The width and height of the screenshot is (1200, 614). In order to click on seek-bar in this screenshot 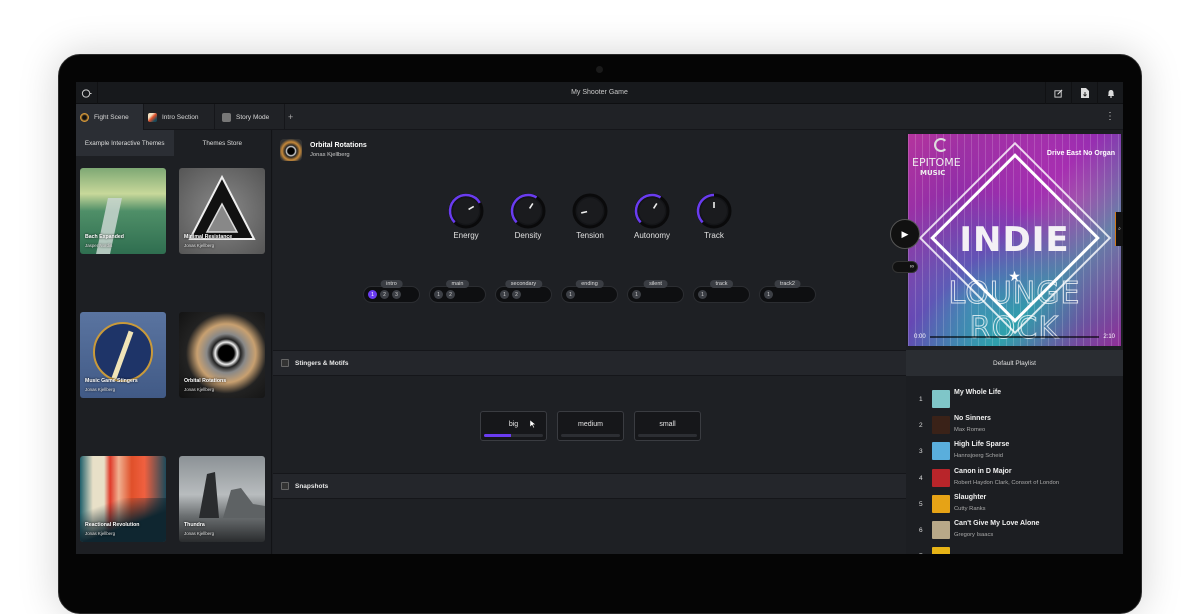, I will do `click(1014, 337)`.